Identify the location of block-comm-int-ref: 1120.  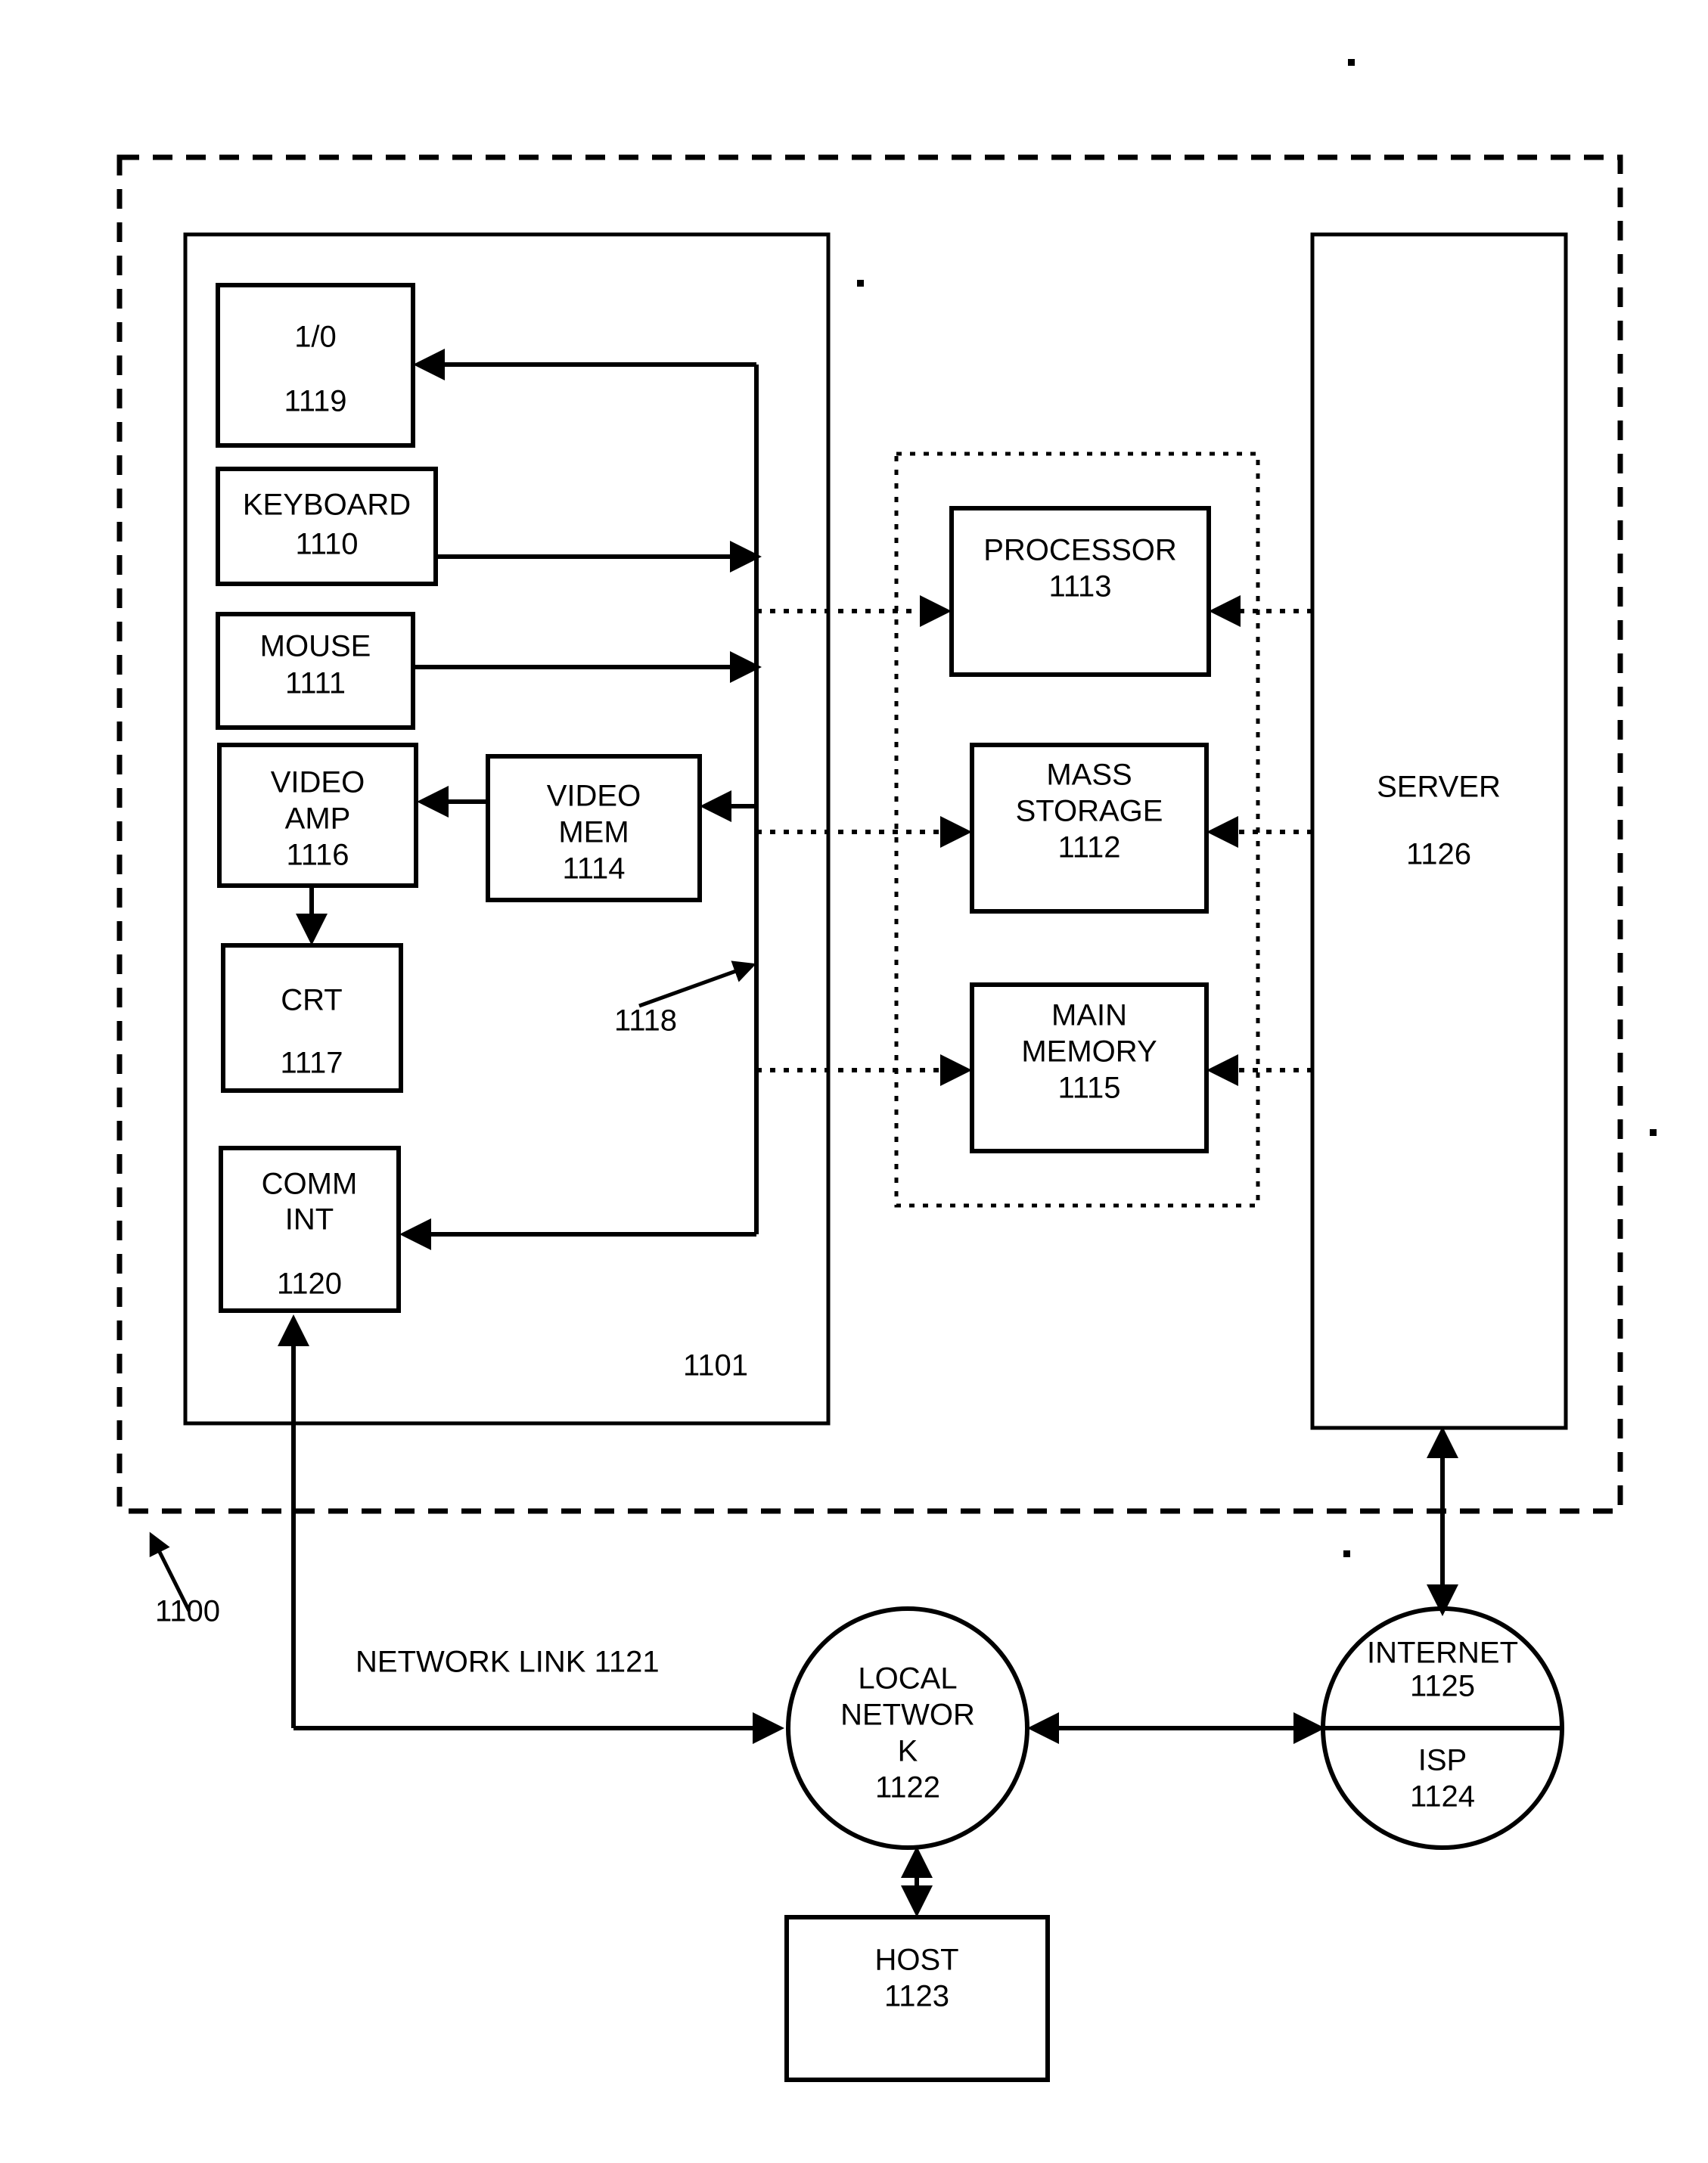
(310, 1284).